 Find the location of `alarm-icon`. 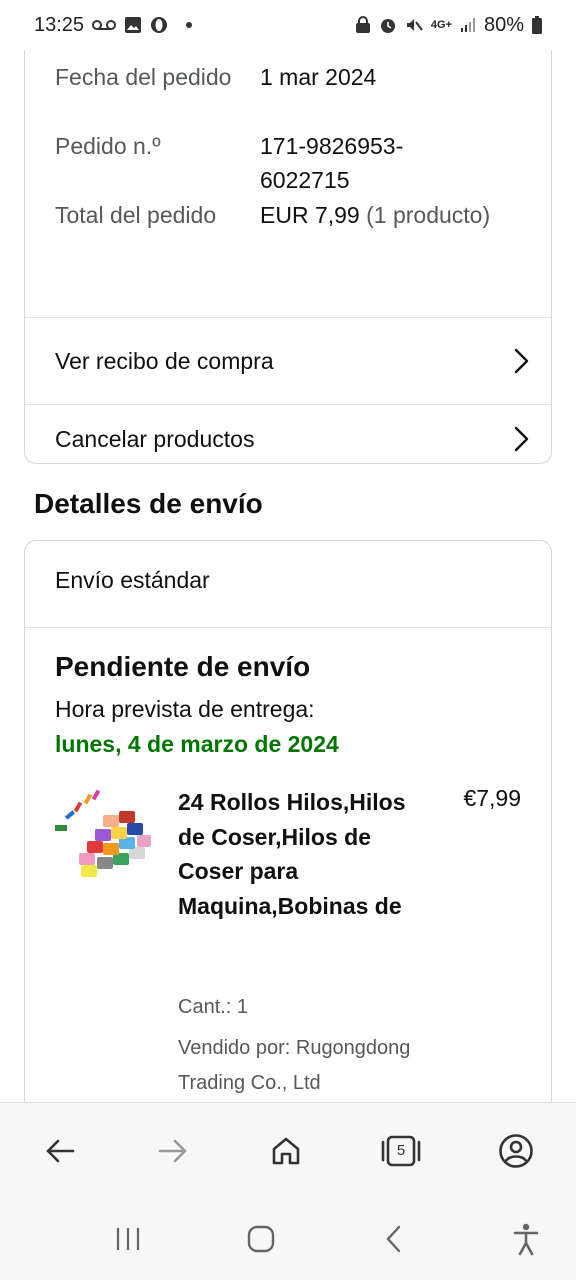

alarm-icon is located at coordinates (388, 25).